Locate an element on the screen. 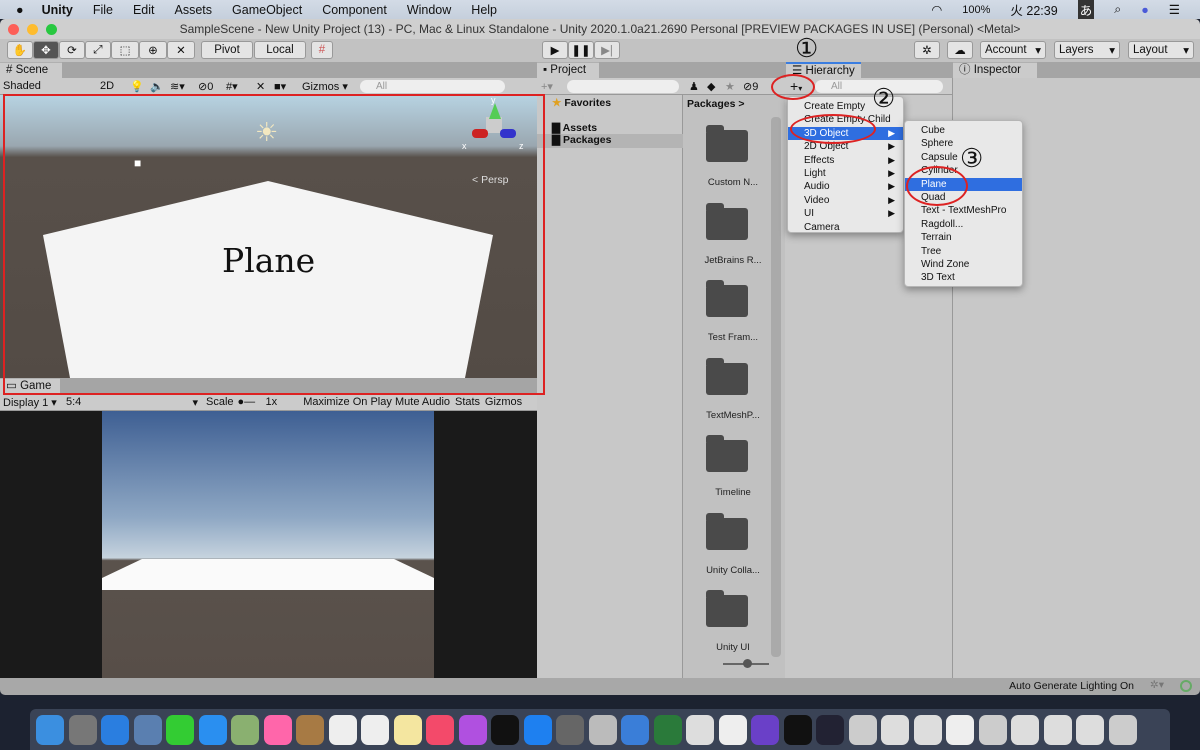 The height and width of the screenshot is (750, 1200). scene-search-input: All is located at coordinates (432, 86).